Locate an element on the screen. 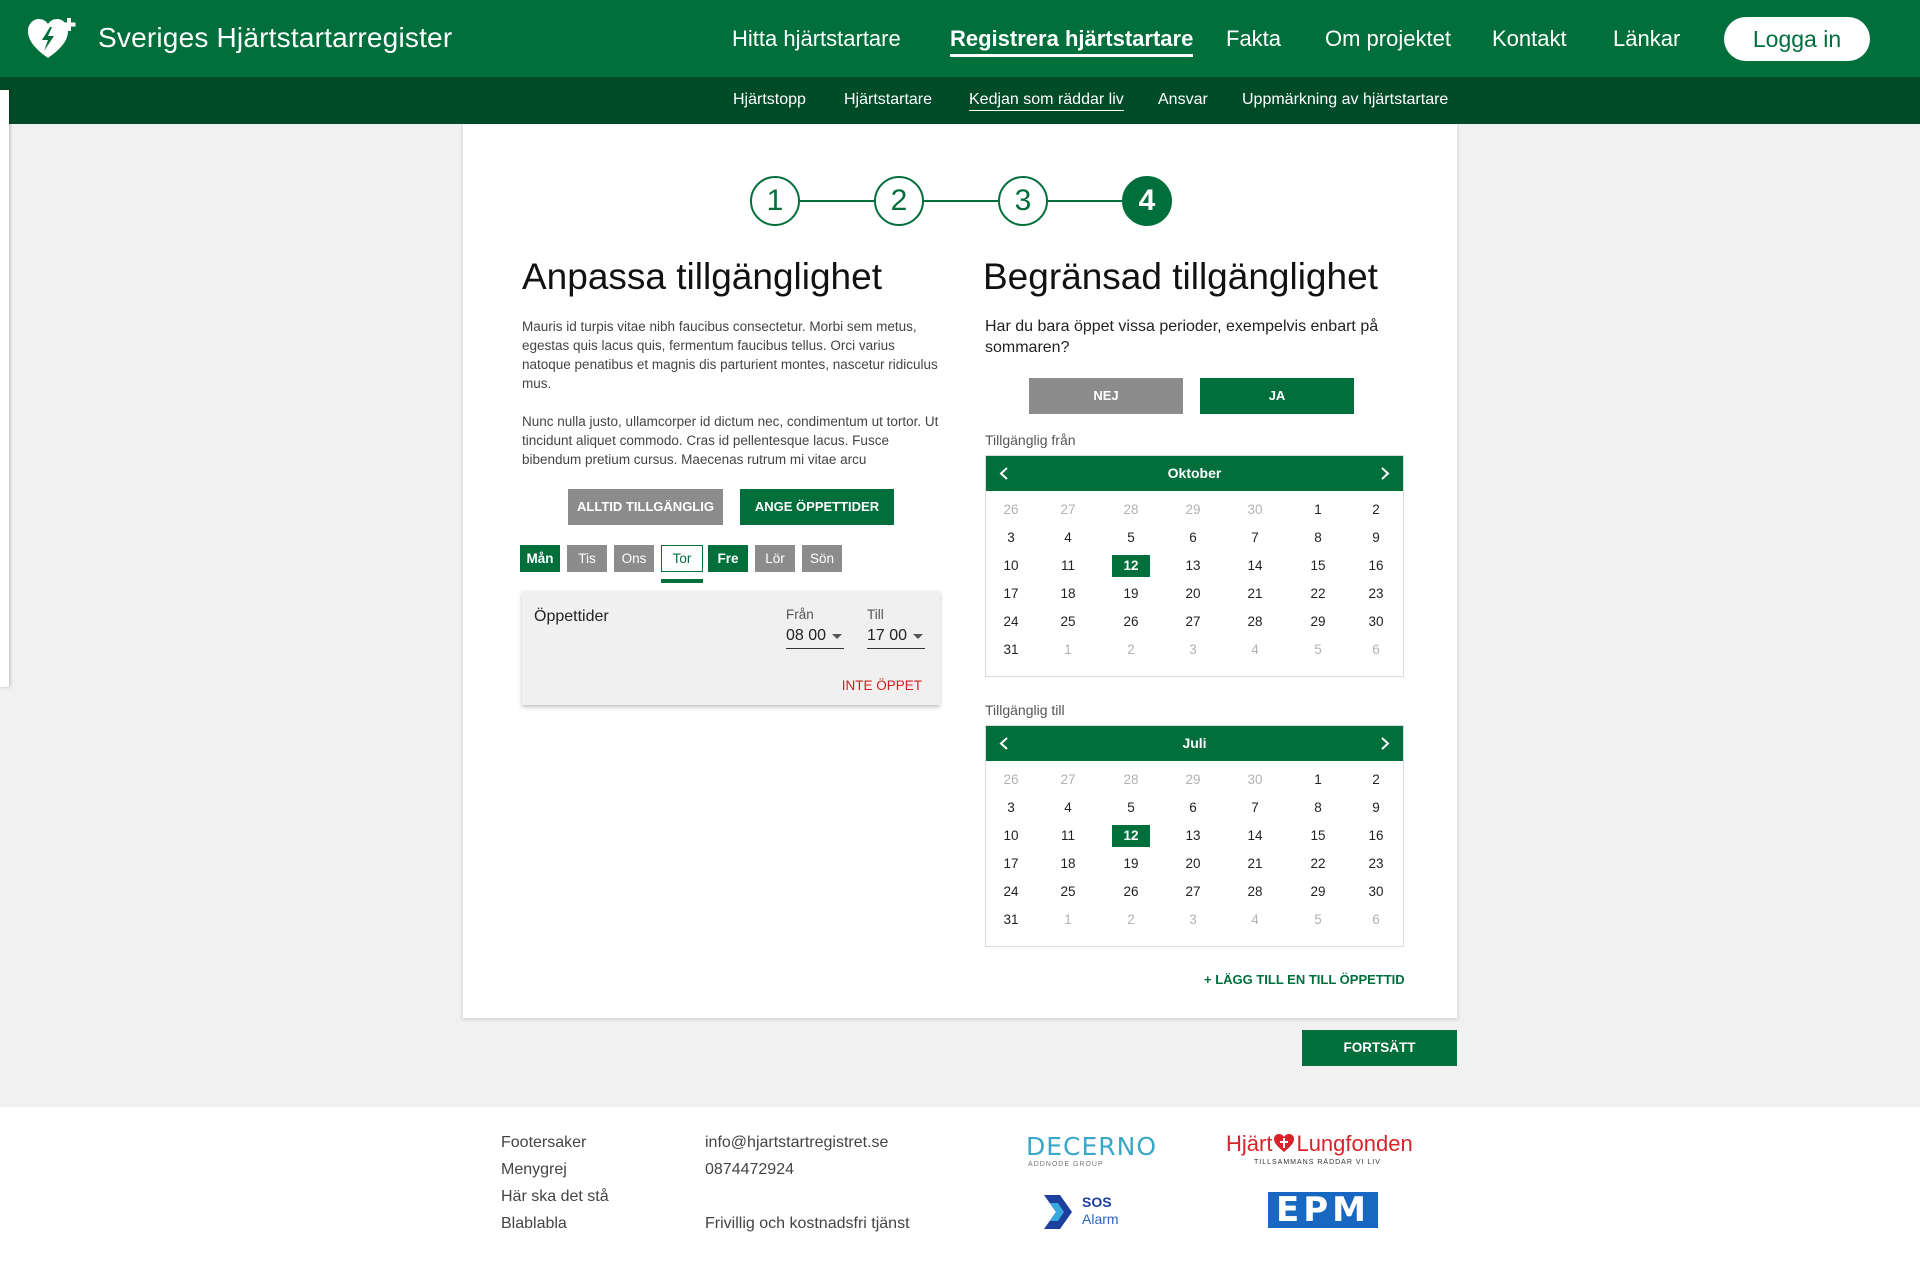 This screenshot has height=1265, width=1920. day-thu-selected: Tor is located at coordinates (682, 558).